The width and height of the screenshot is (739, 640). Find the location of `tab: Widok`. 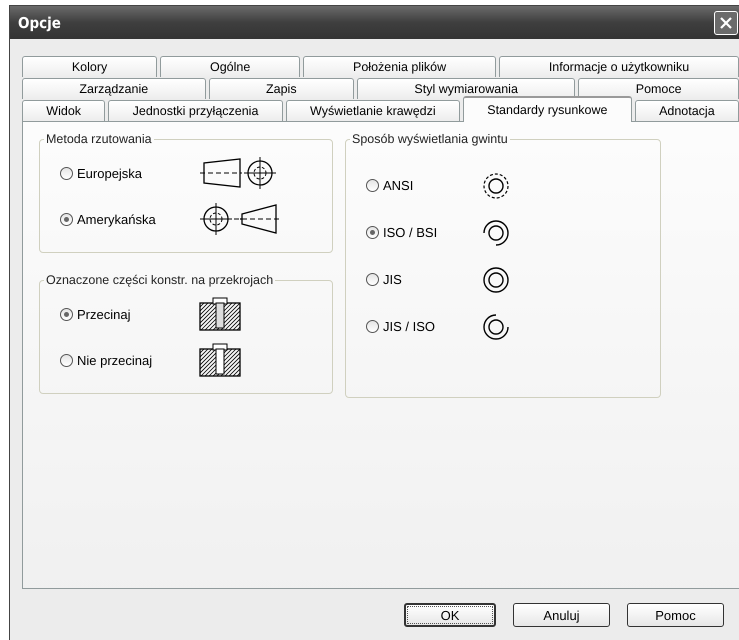

tab: Widok is located at coordinates (64, 110).